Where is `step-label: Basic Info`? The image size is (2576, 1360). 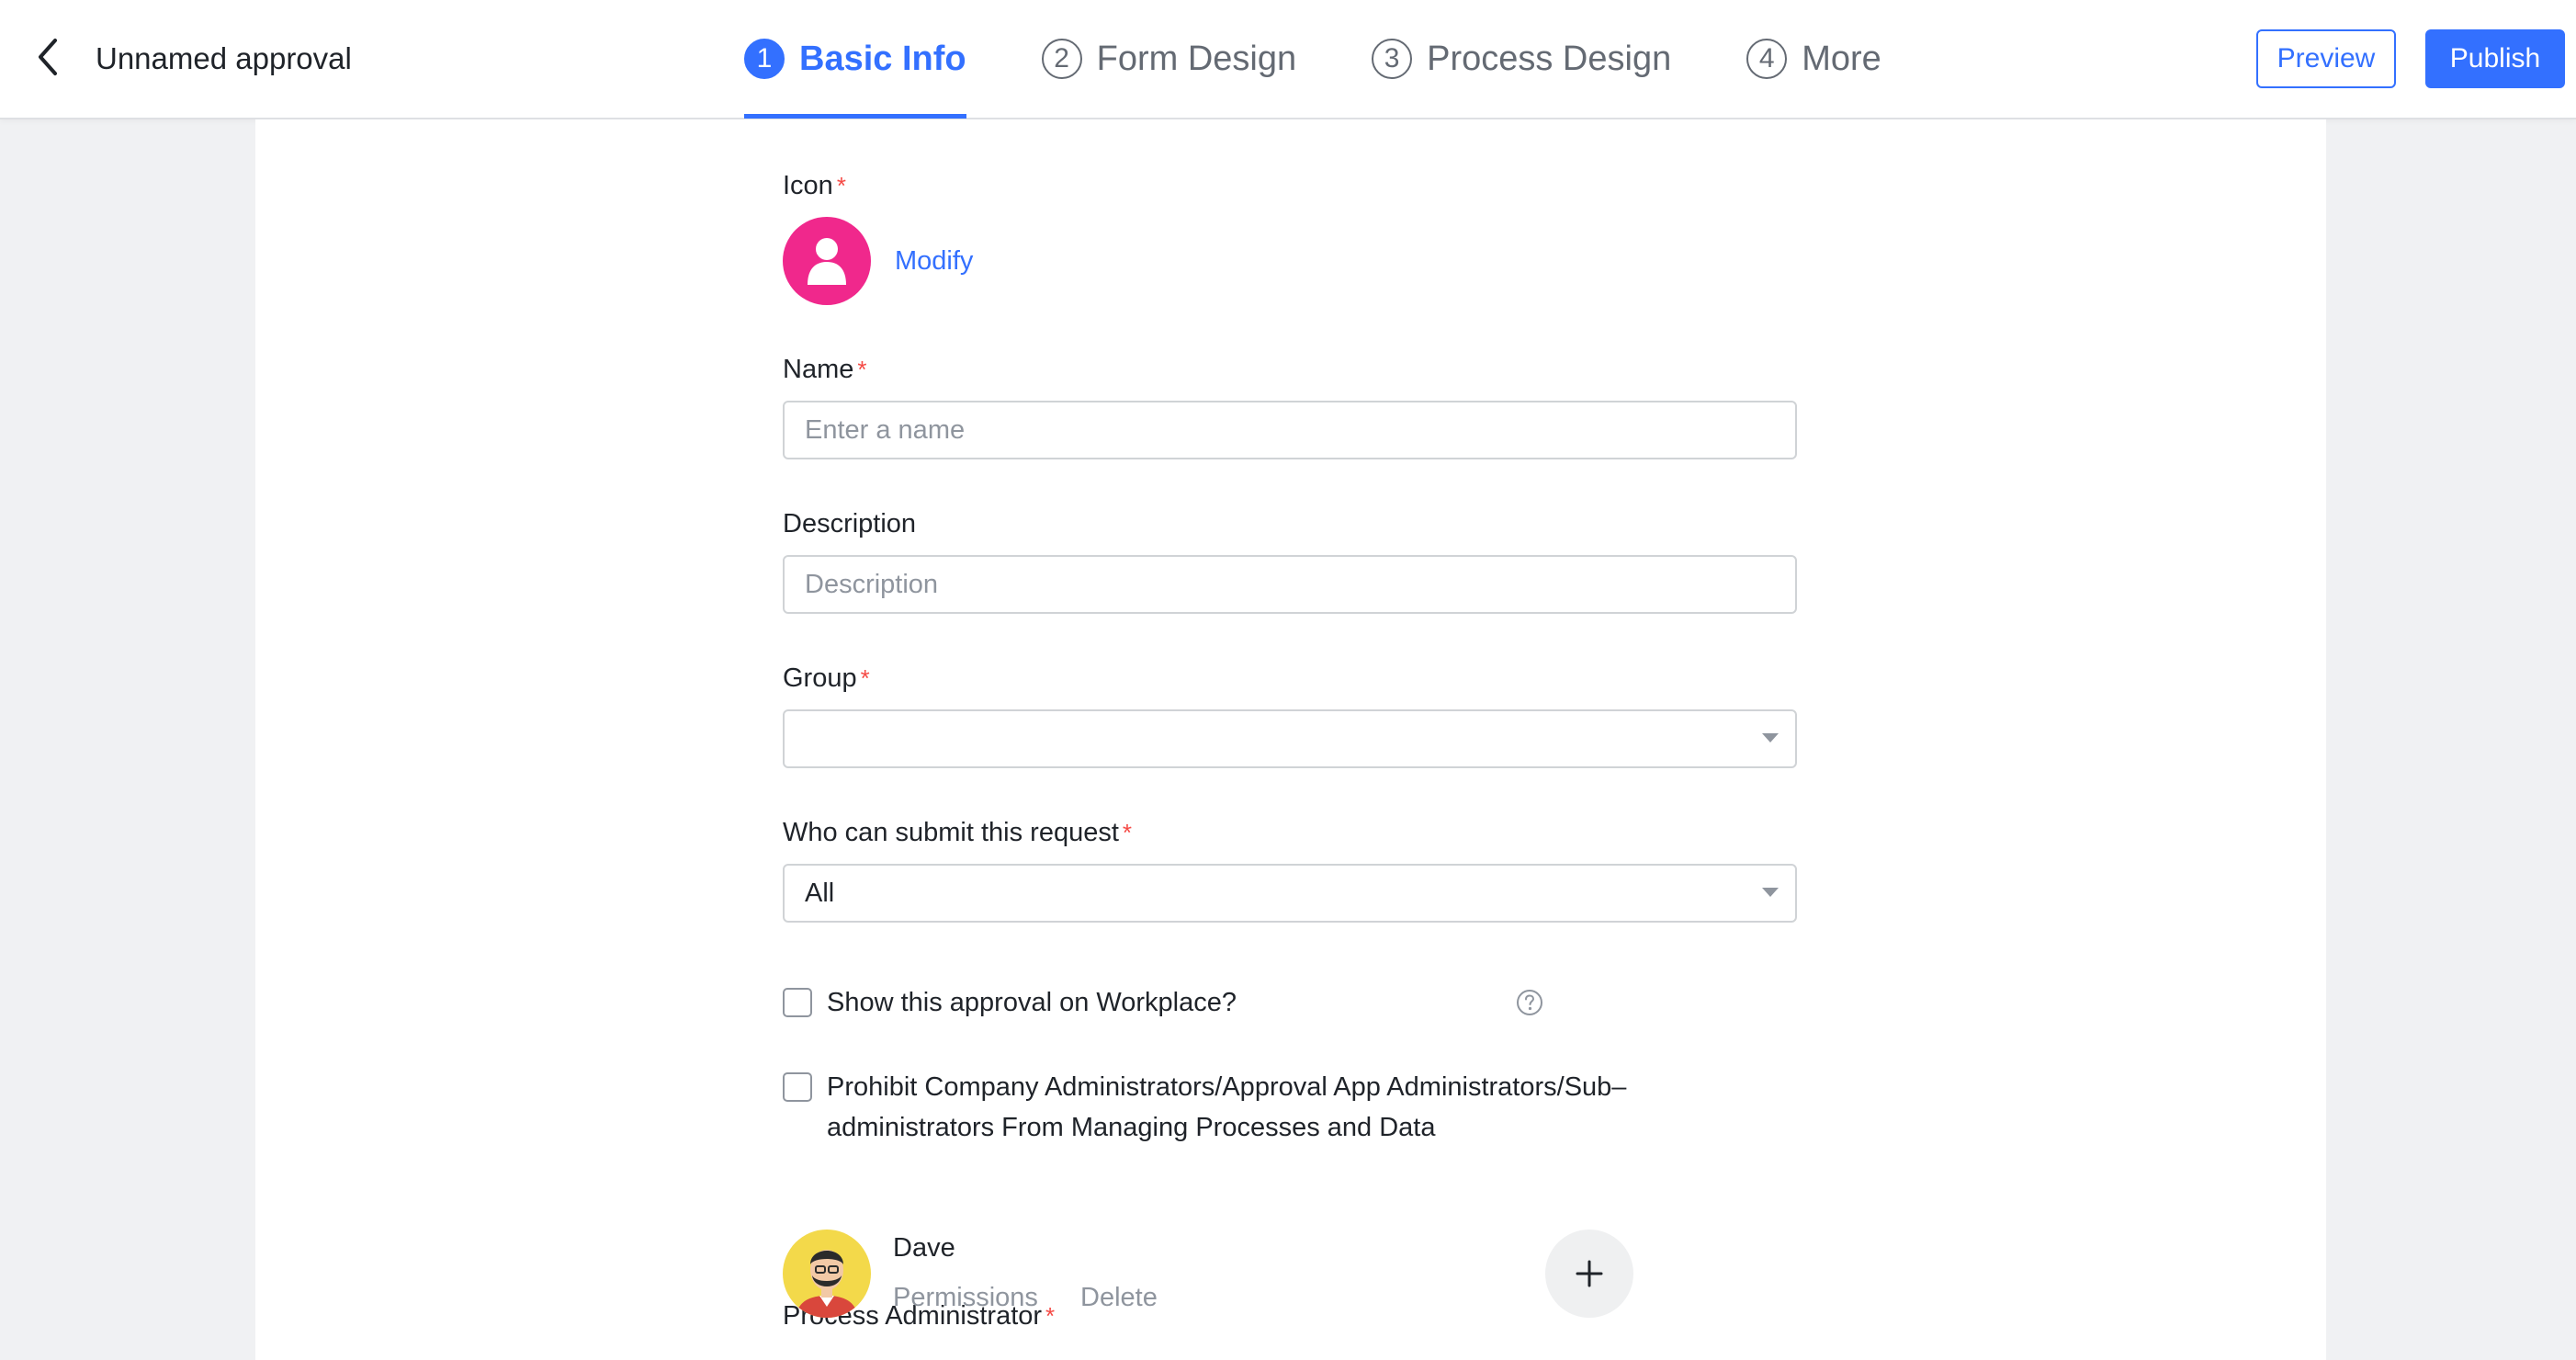 step-label: Basic Info is located at coordinates (882, 58).